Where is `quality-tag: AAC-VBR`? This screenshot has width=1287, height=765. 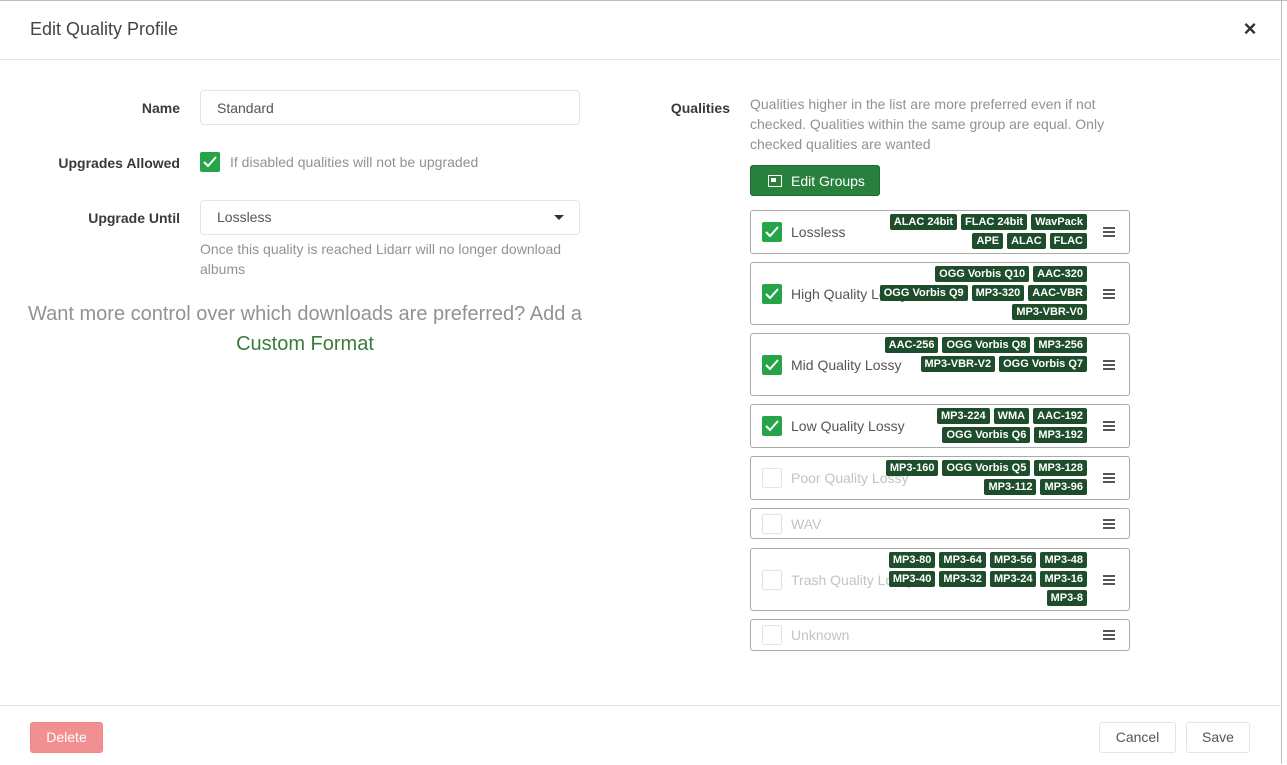 quality-tag: AAC-VBR is located at coordinates (1057, 293).